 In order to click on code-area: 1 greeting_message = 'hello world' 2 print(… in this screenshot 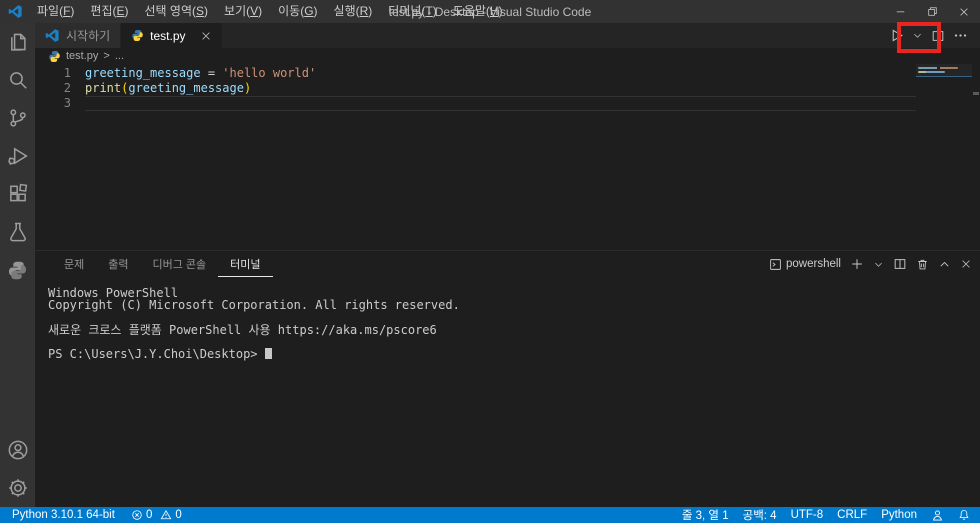, I will do `click(475, 88)`.